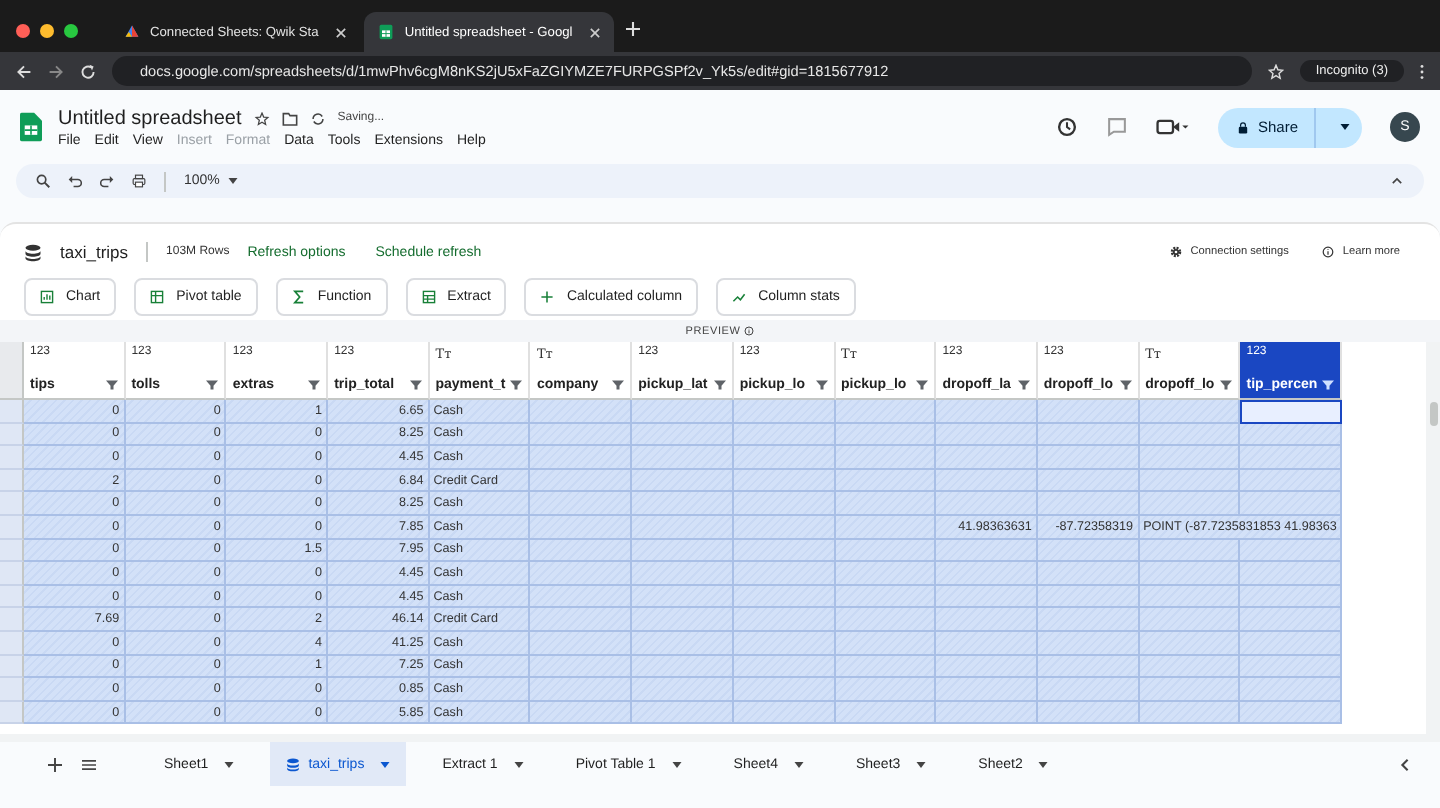  I want to click on search-icon, so click(43, 181).